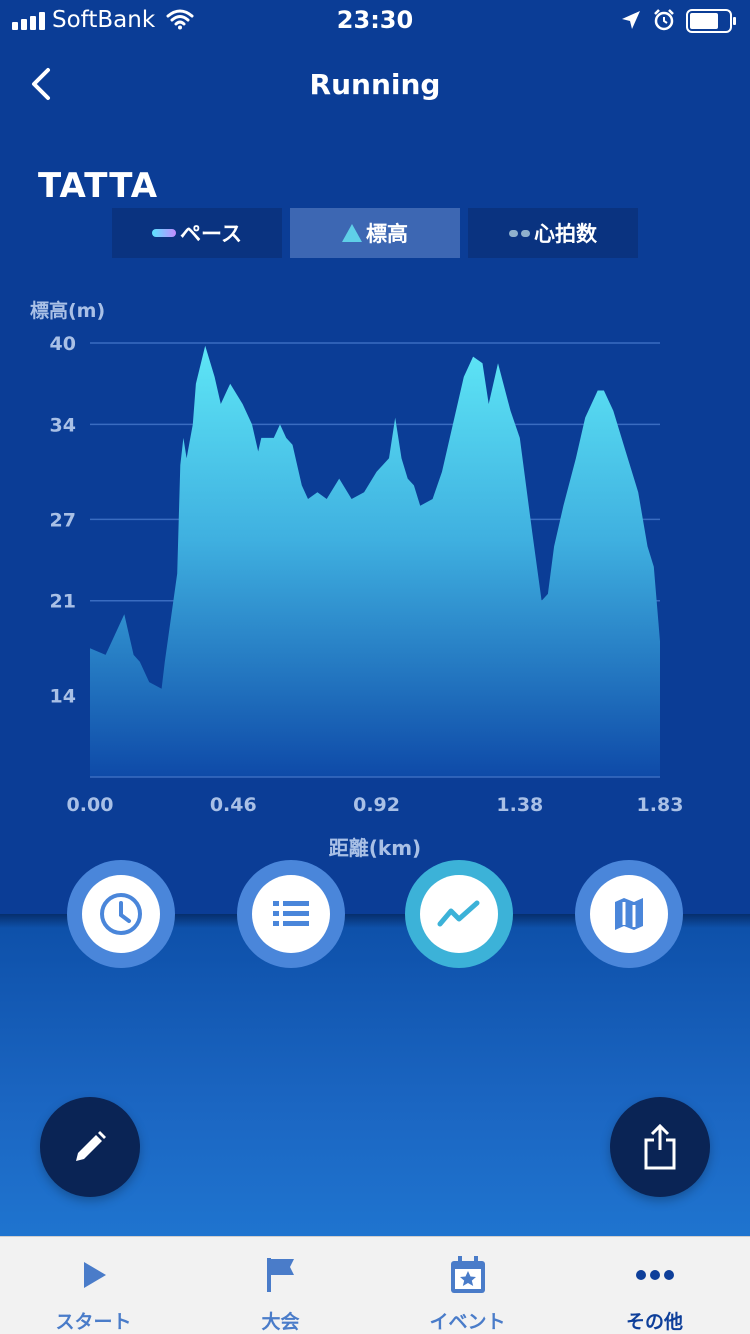 The image size is (750, 1334). What do you see at coordinates (654, 1285) in the screenshot?
I see `tab-bar-more: その他` at bounding box center [654, 1285].